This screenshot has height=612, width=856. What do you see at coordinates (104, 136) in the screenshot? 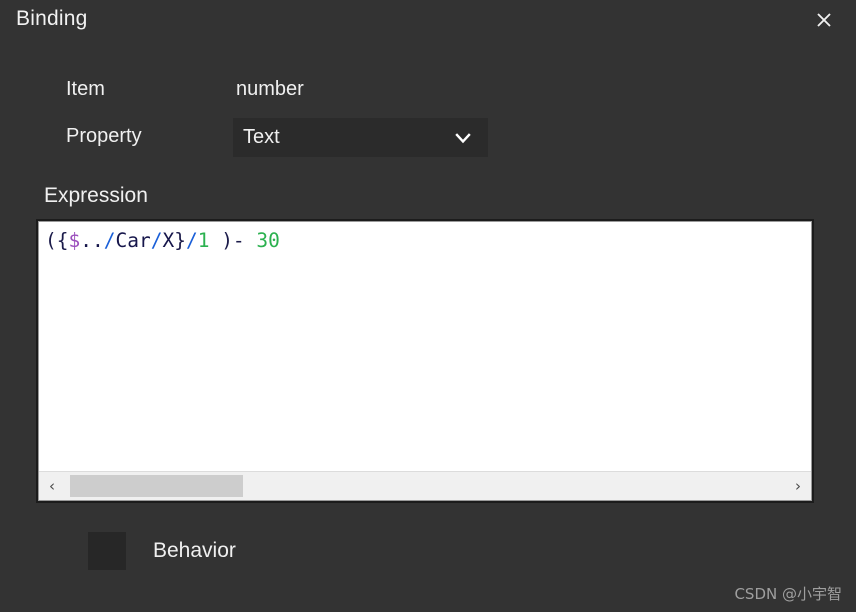
I see `property-label: Property` at bounding box center [104, 136].